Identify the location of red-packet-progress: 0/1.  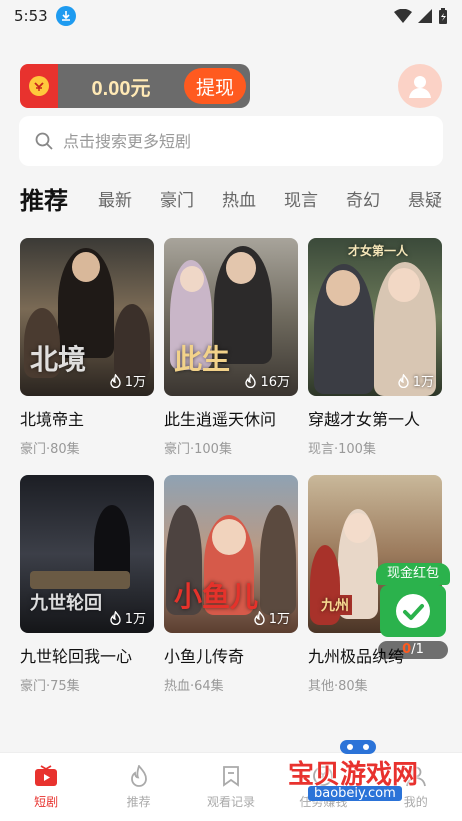
(413, 650).